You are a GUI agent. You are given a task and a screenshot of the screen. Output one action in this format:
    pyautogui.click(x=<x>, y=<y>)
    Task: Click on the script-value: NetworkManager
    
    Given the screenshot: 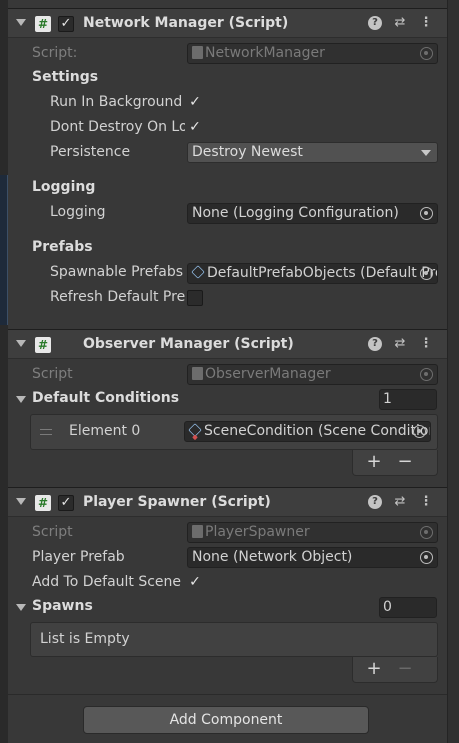 What is the action you would take?
    pyautogui.click(x=265, y=53)
    